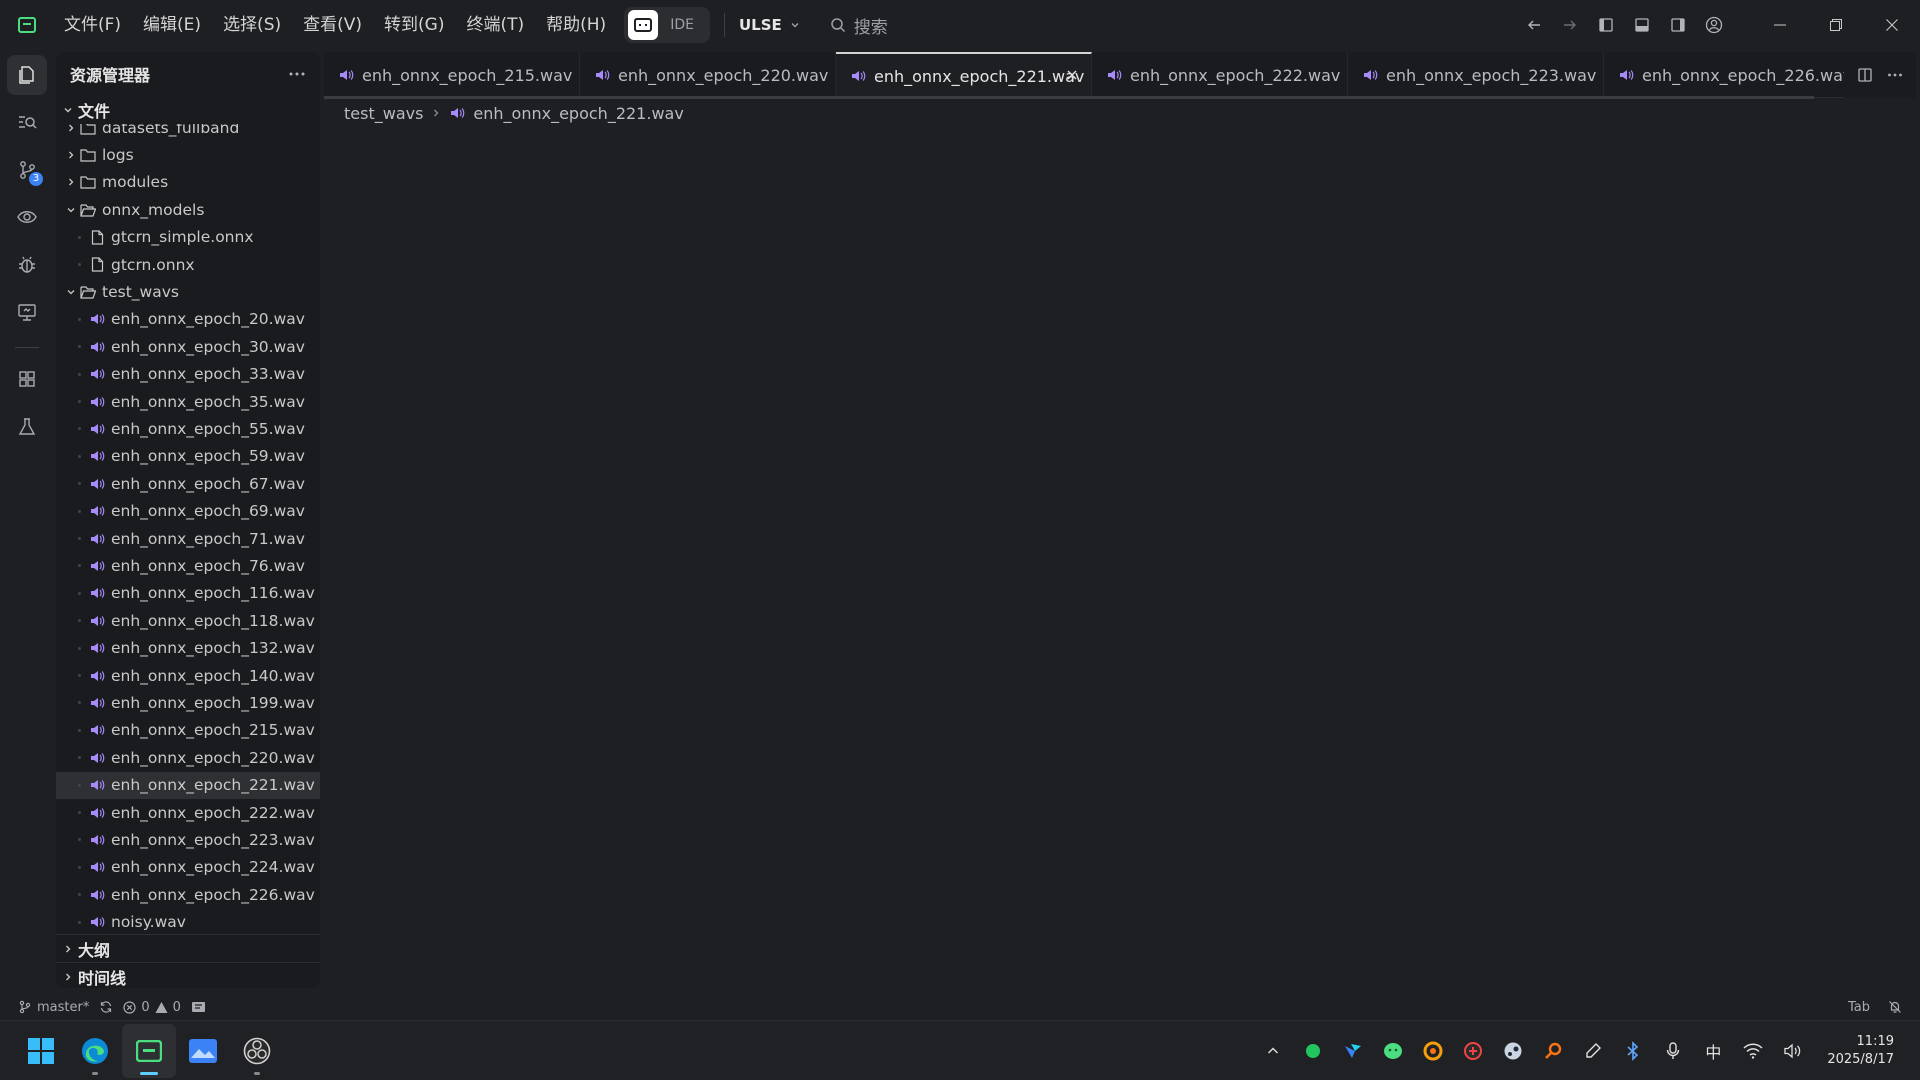 This screenshot has width=1920, height=1080. I want to click on menu-edit: 编辑(E), so click(172, 25).